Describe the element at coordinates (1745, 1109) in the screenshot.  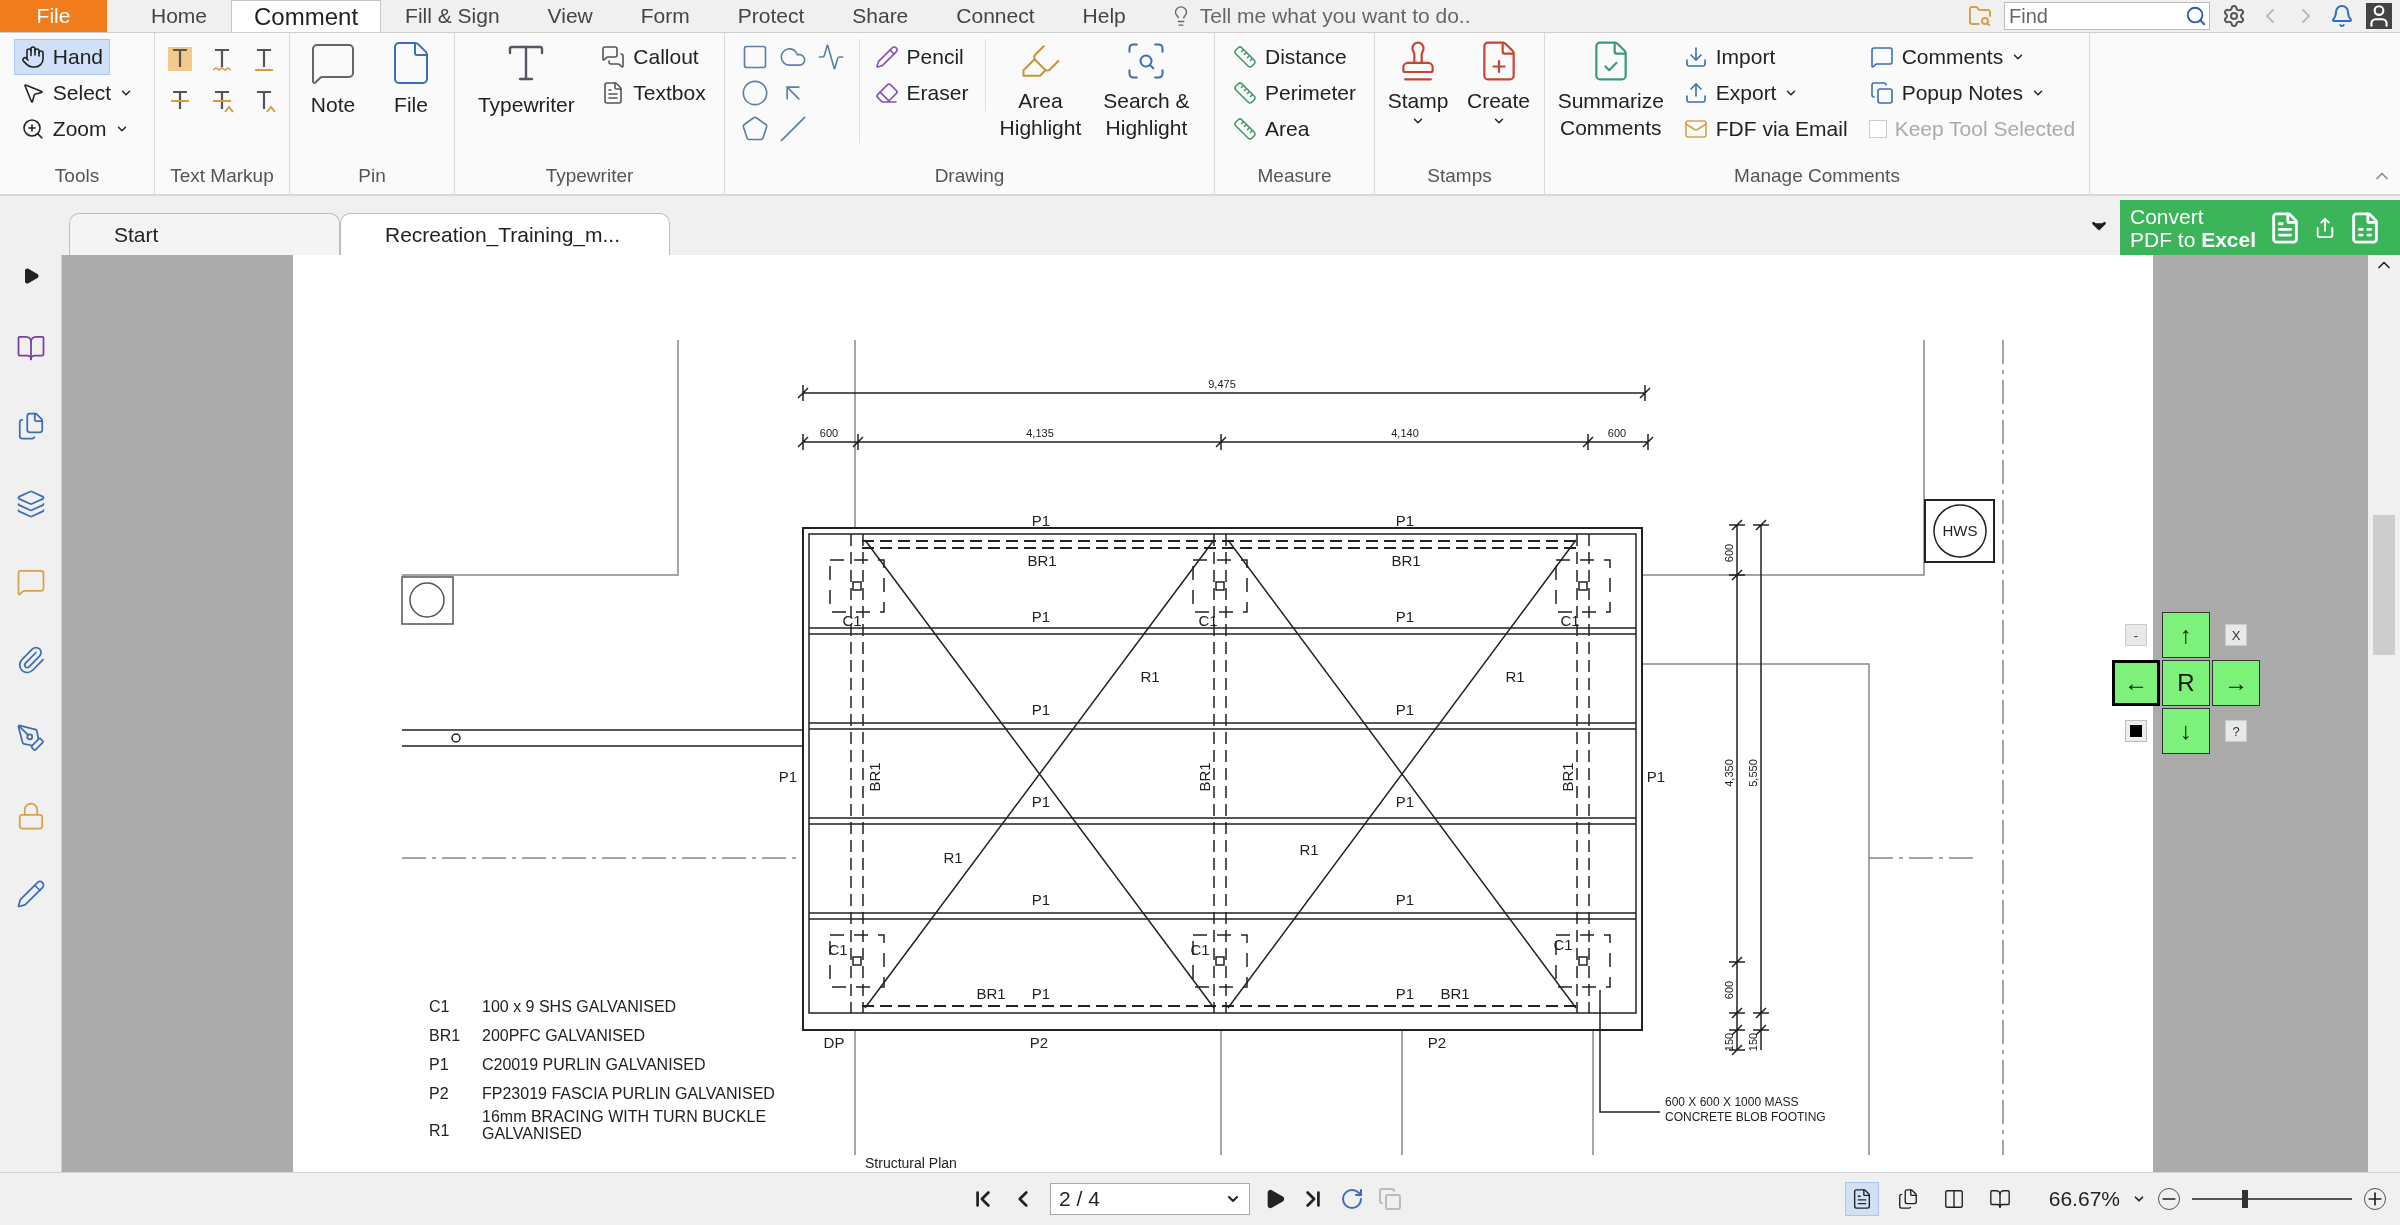
I see `footing-note: 600 X 600 X 1000 MASS CONCRETE BLOB FOOTING` at that location.